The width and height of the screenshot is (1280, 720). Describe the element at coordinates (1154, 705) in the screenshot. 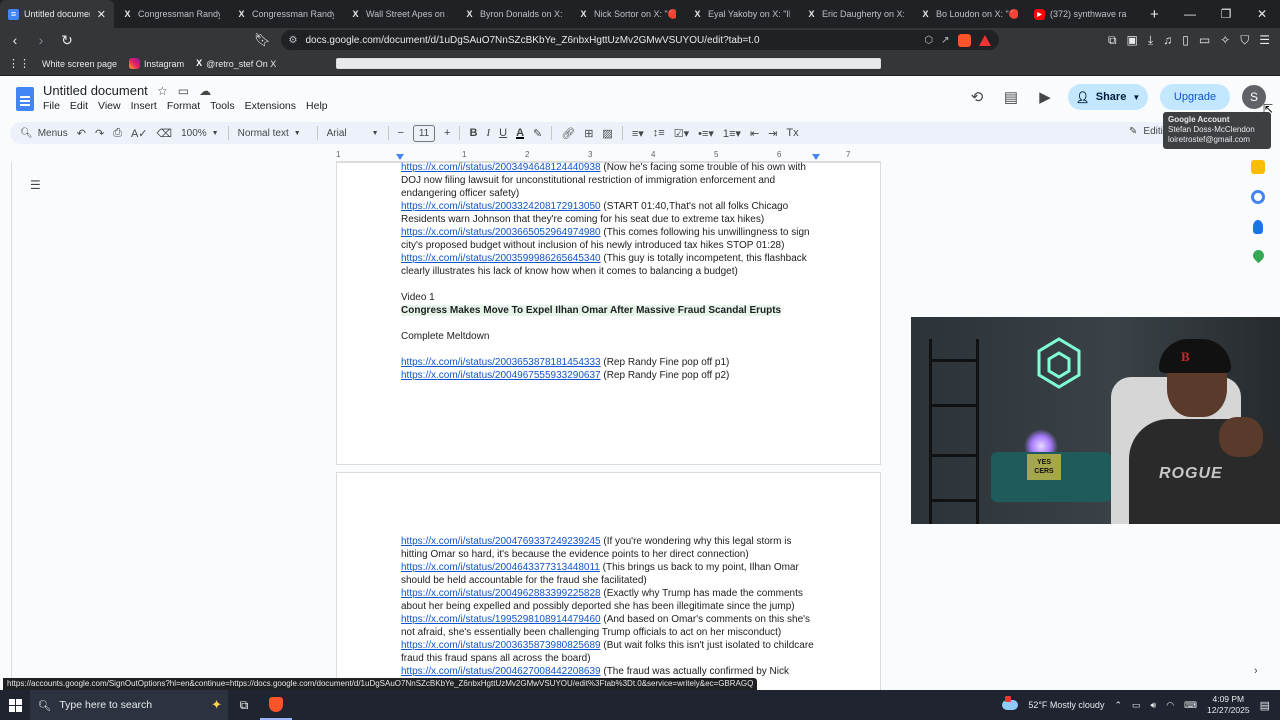

I see `volume-icon: 🔊︎` at that location.